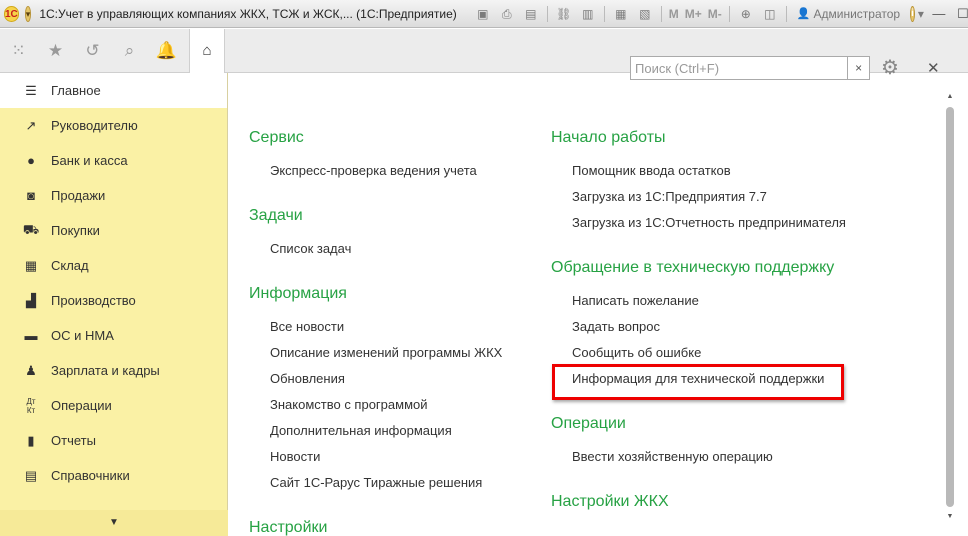 The width and height of the screenshot is (968, 536). Describe the element at coordinates (935, 69) in the screenshot. I see `close-icon: ✕` at that location.